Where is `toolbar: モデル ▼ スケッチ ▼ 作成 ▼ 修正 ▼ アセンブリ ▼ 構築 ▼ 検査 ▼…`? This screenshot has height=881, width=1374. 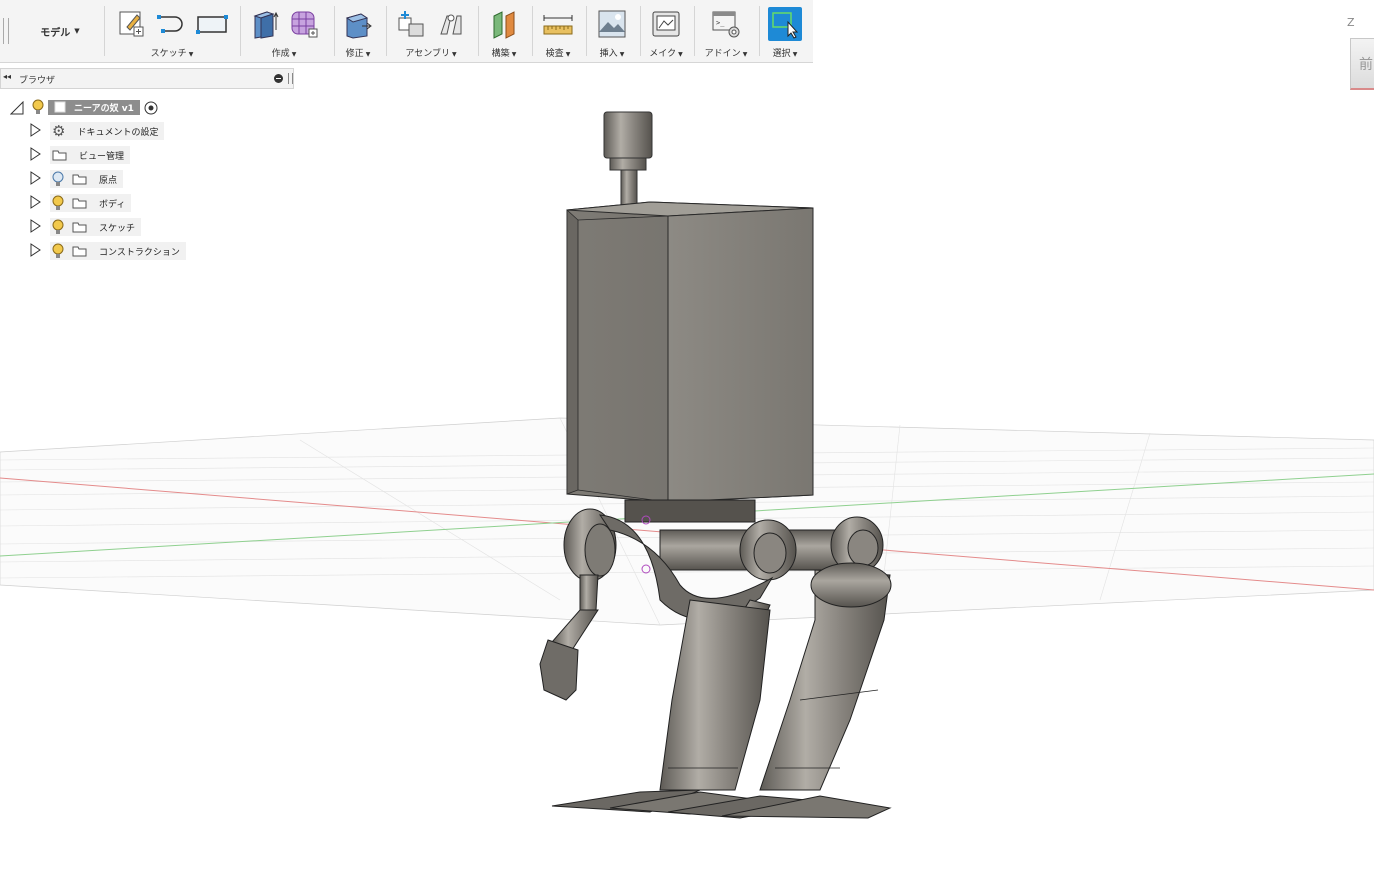 toolbar: モデル ▼ スケッチ ▼ 作成 ▼ 修正 ▼ アセンブリ ▼ 構築 ▼ 検査 ▼… is located at coordinates (406, 31).